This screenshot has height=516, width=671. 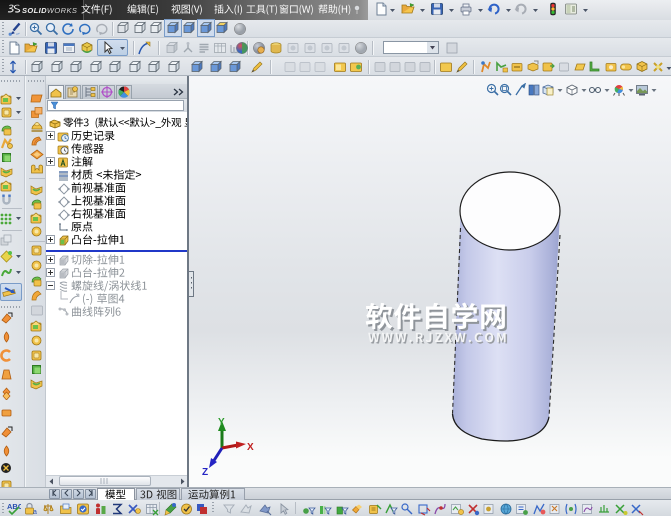 What do you see at coordinates (250, 447) in the screenshot?
I see `svg-text: X` at bounding box center [250, 447].